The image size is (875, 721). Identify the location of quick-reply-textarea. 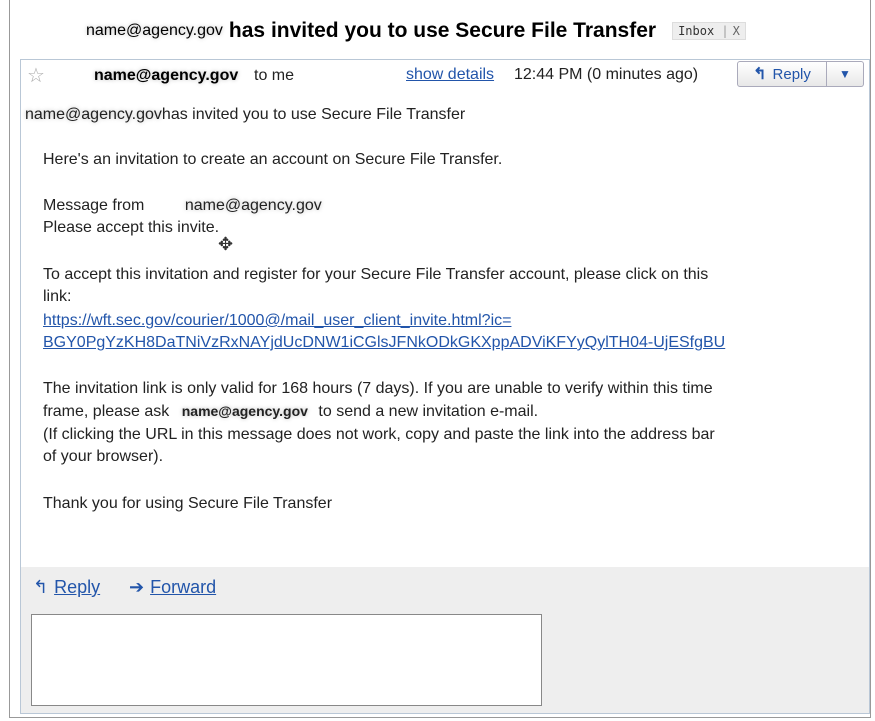
(286, 660).